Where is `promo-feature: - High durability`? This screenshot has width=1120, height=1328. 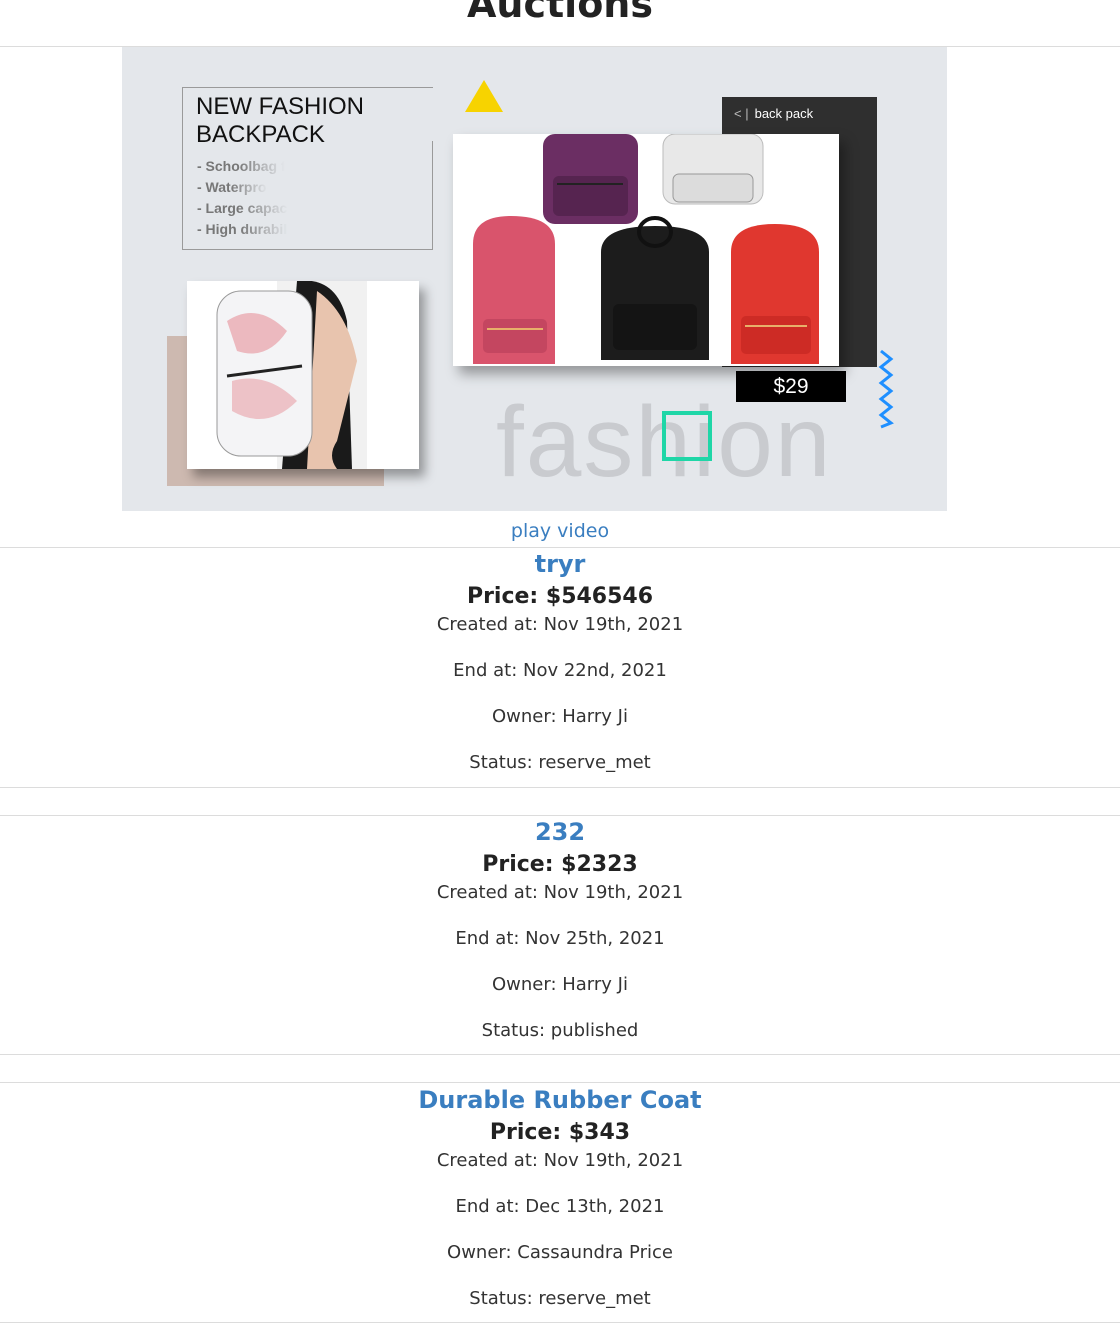
promo-feature: - High durability is located at coordinates (250, 229).